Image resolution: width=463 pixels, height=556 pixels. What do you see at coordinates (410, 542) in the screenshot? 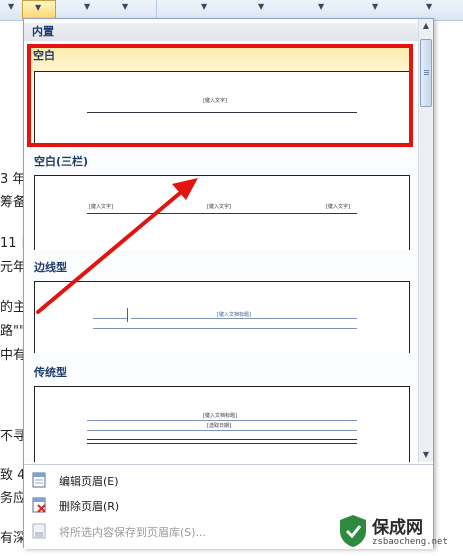
I see `watermark-url: zsbaocheng.net` at bounding box center [410, 542].